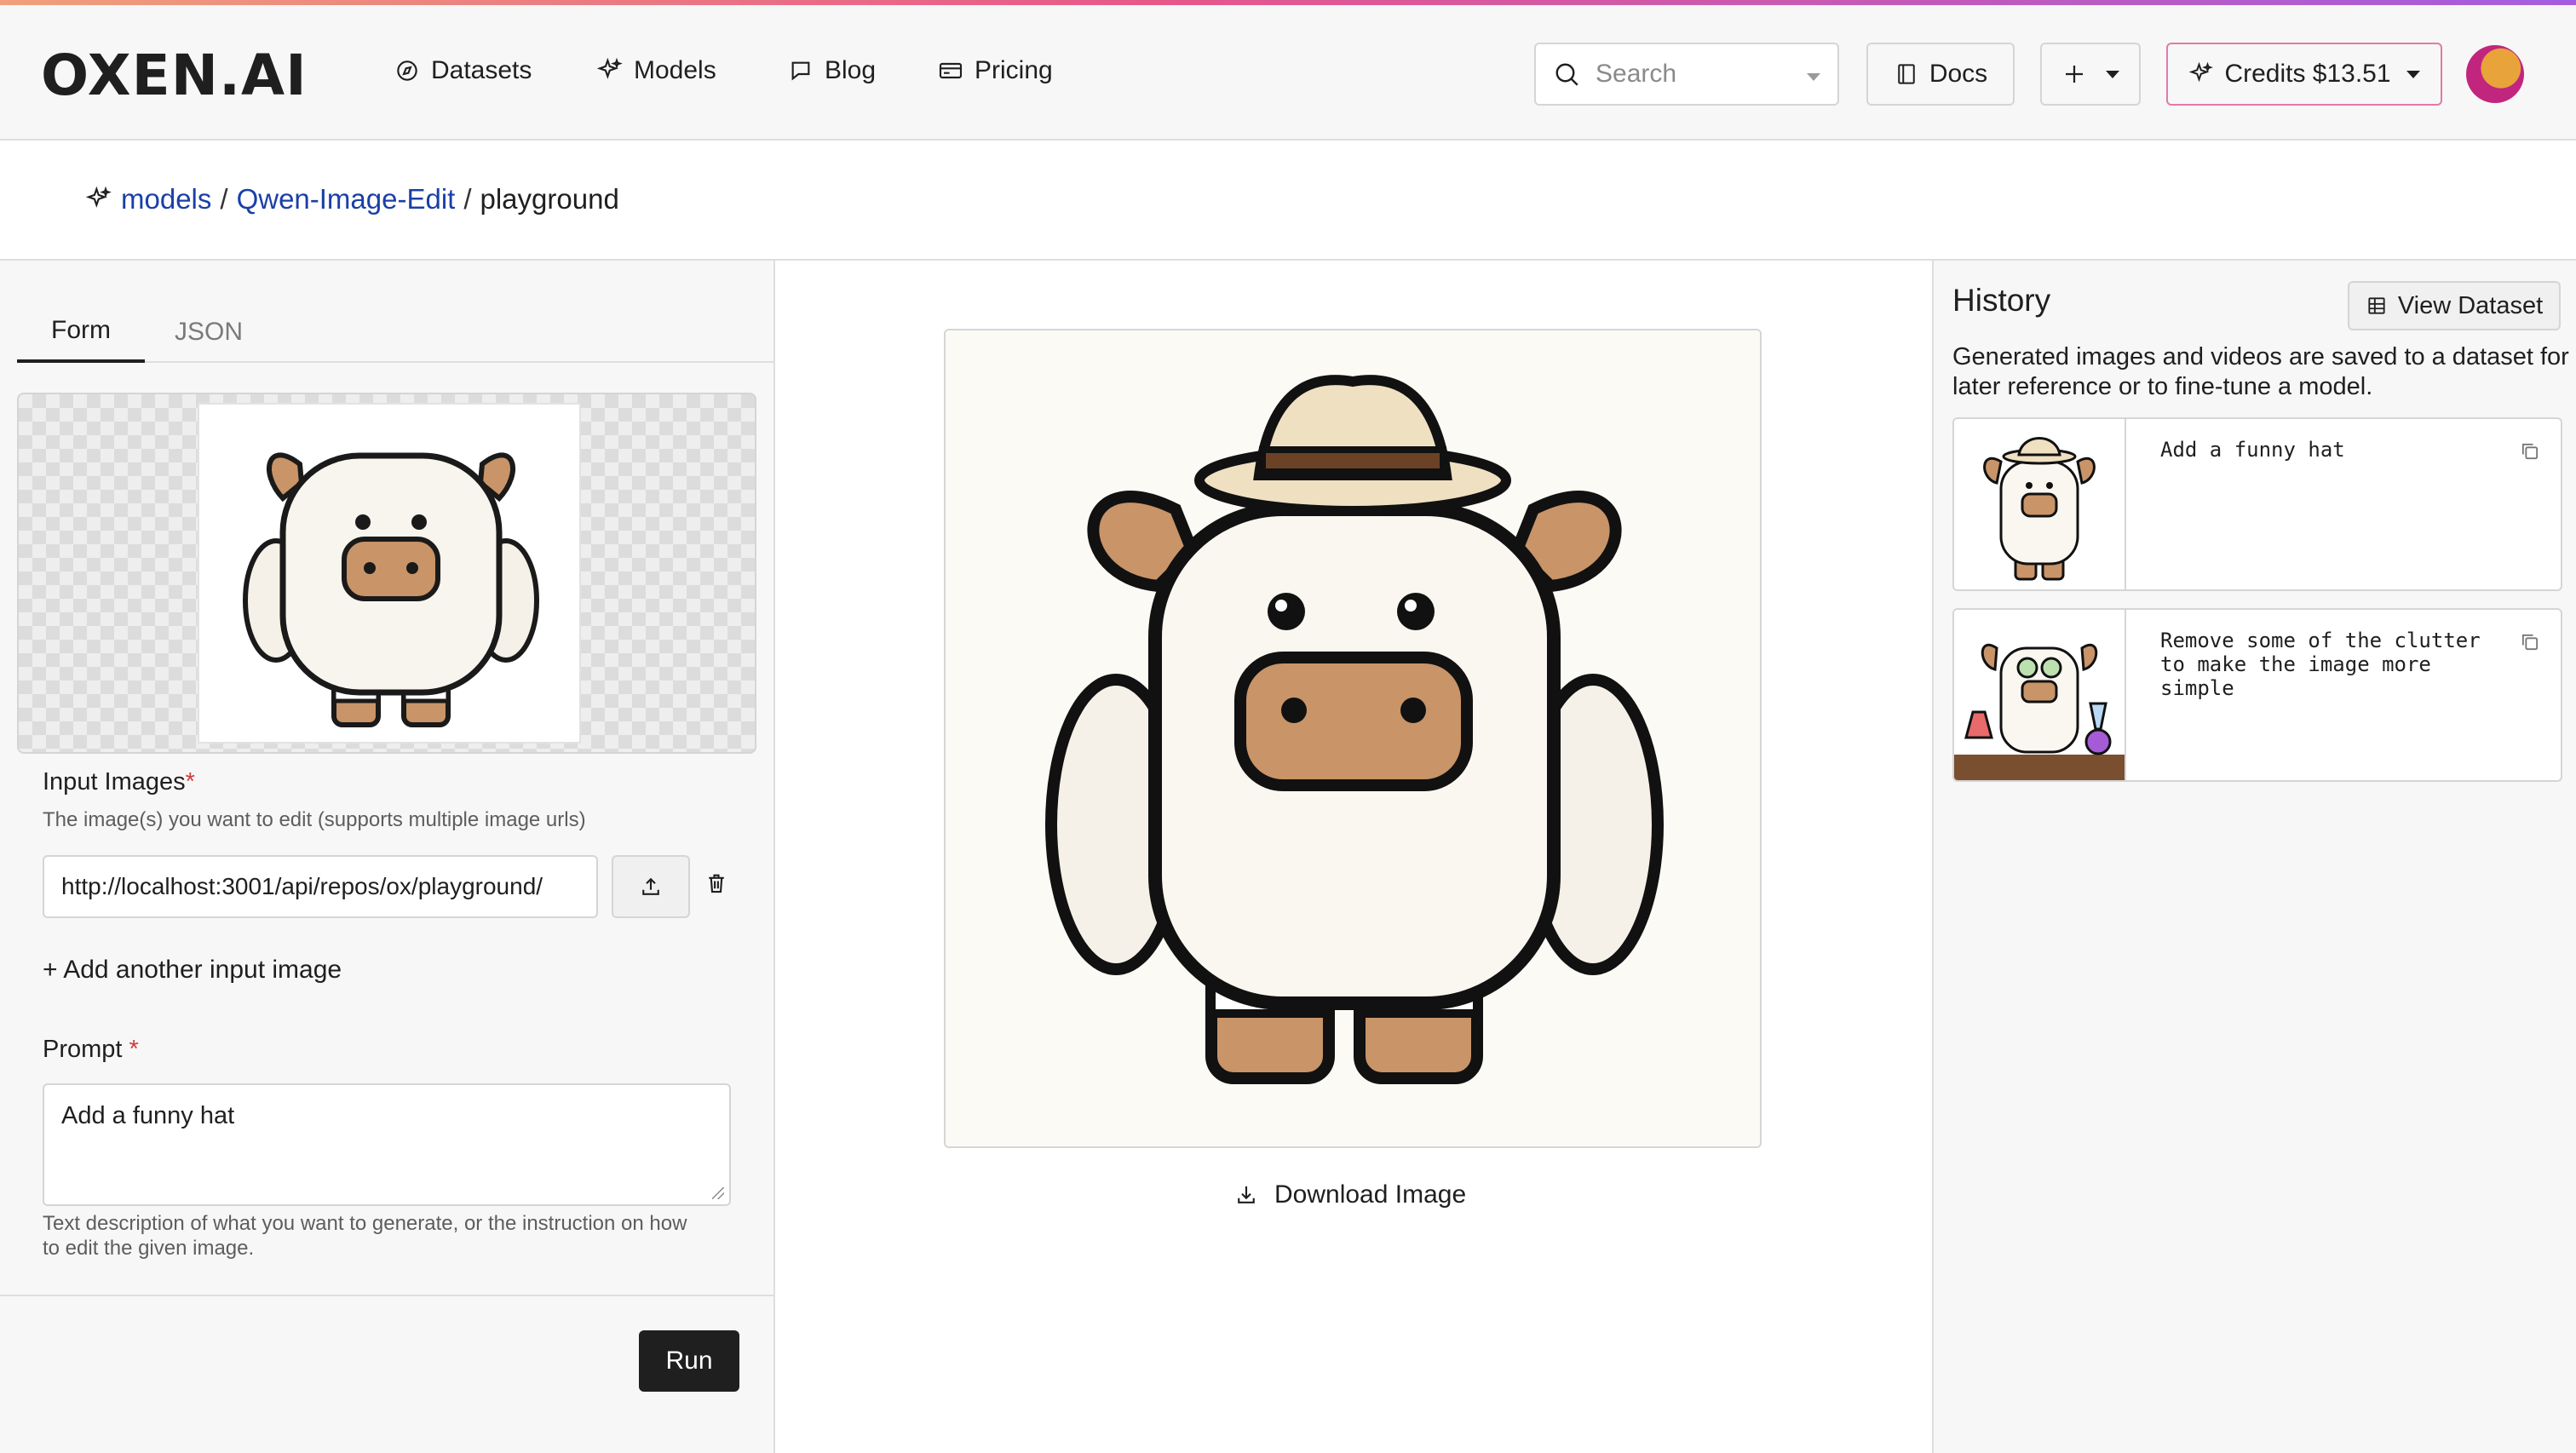  I want to click on breadcrumb: models / Qwen-Image-Edit / playground, so click(352, 199).